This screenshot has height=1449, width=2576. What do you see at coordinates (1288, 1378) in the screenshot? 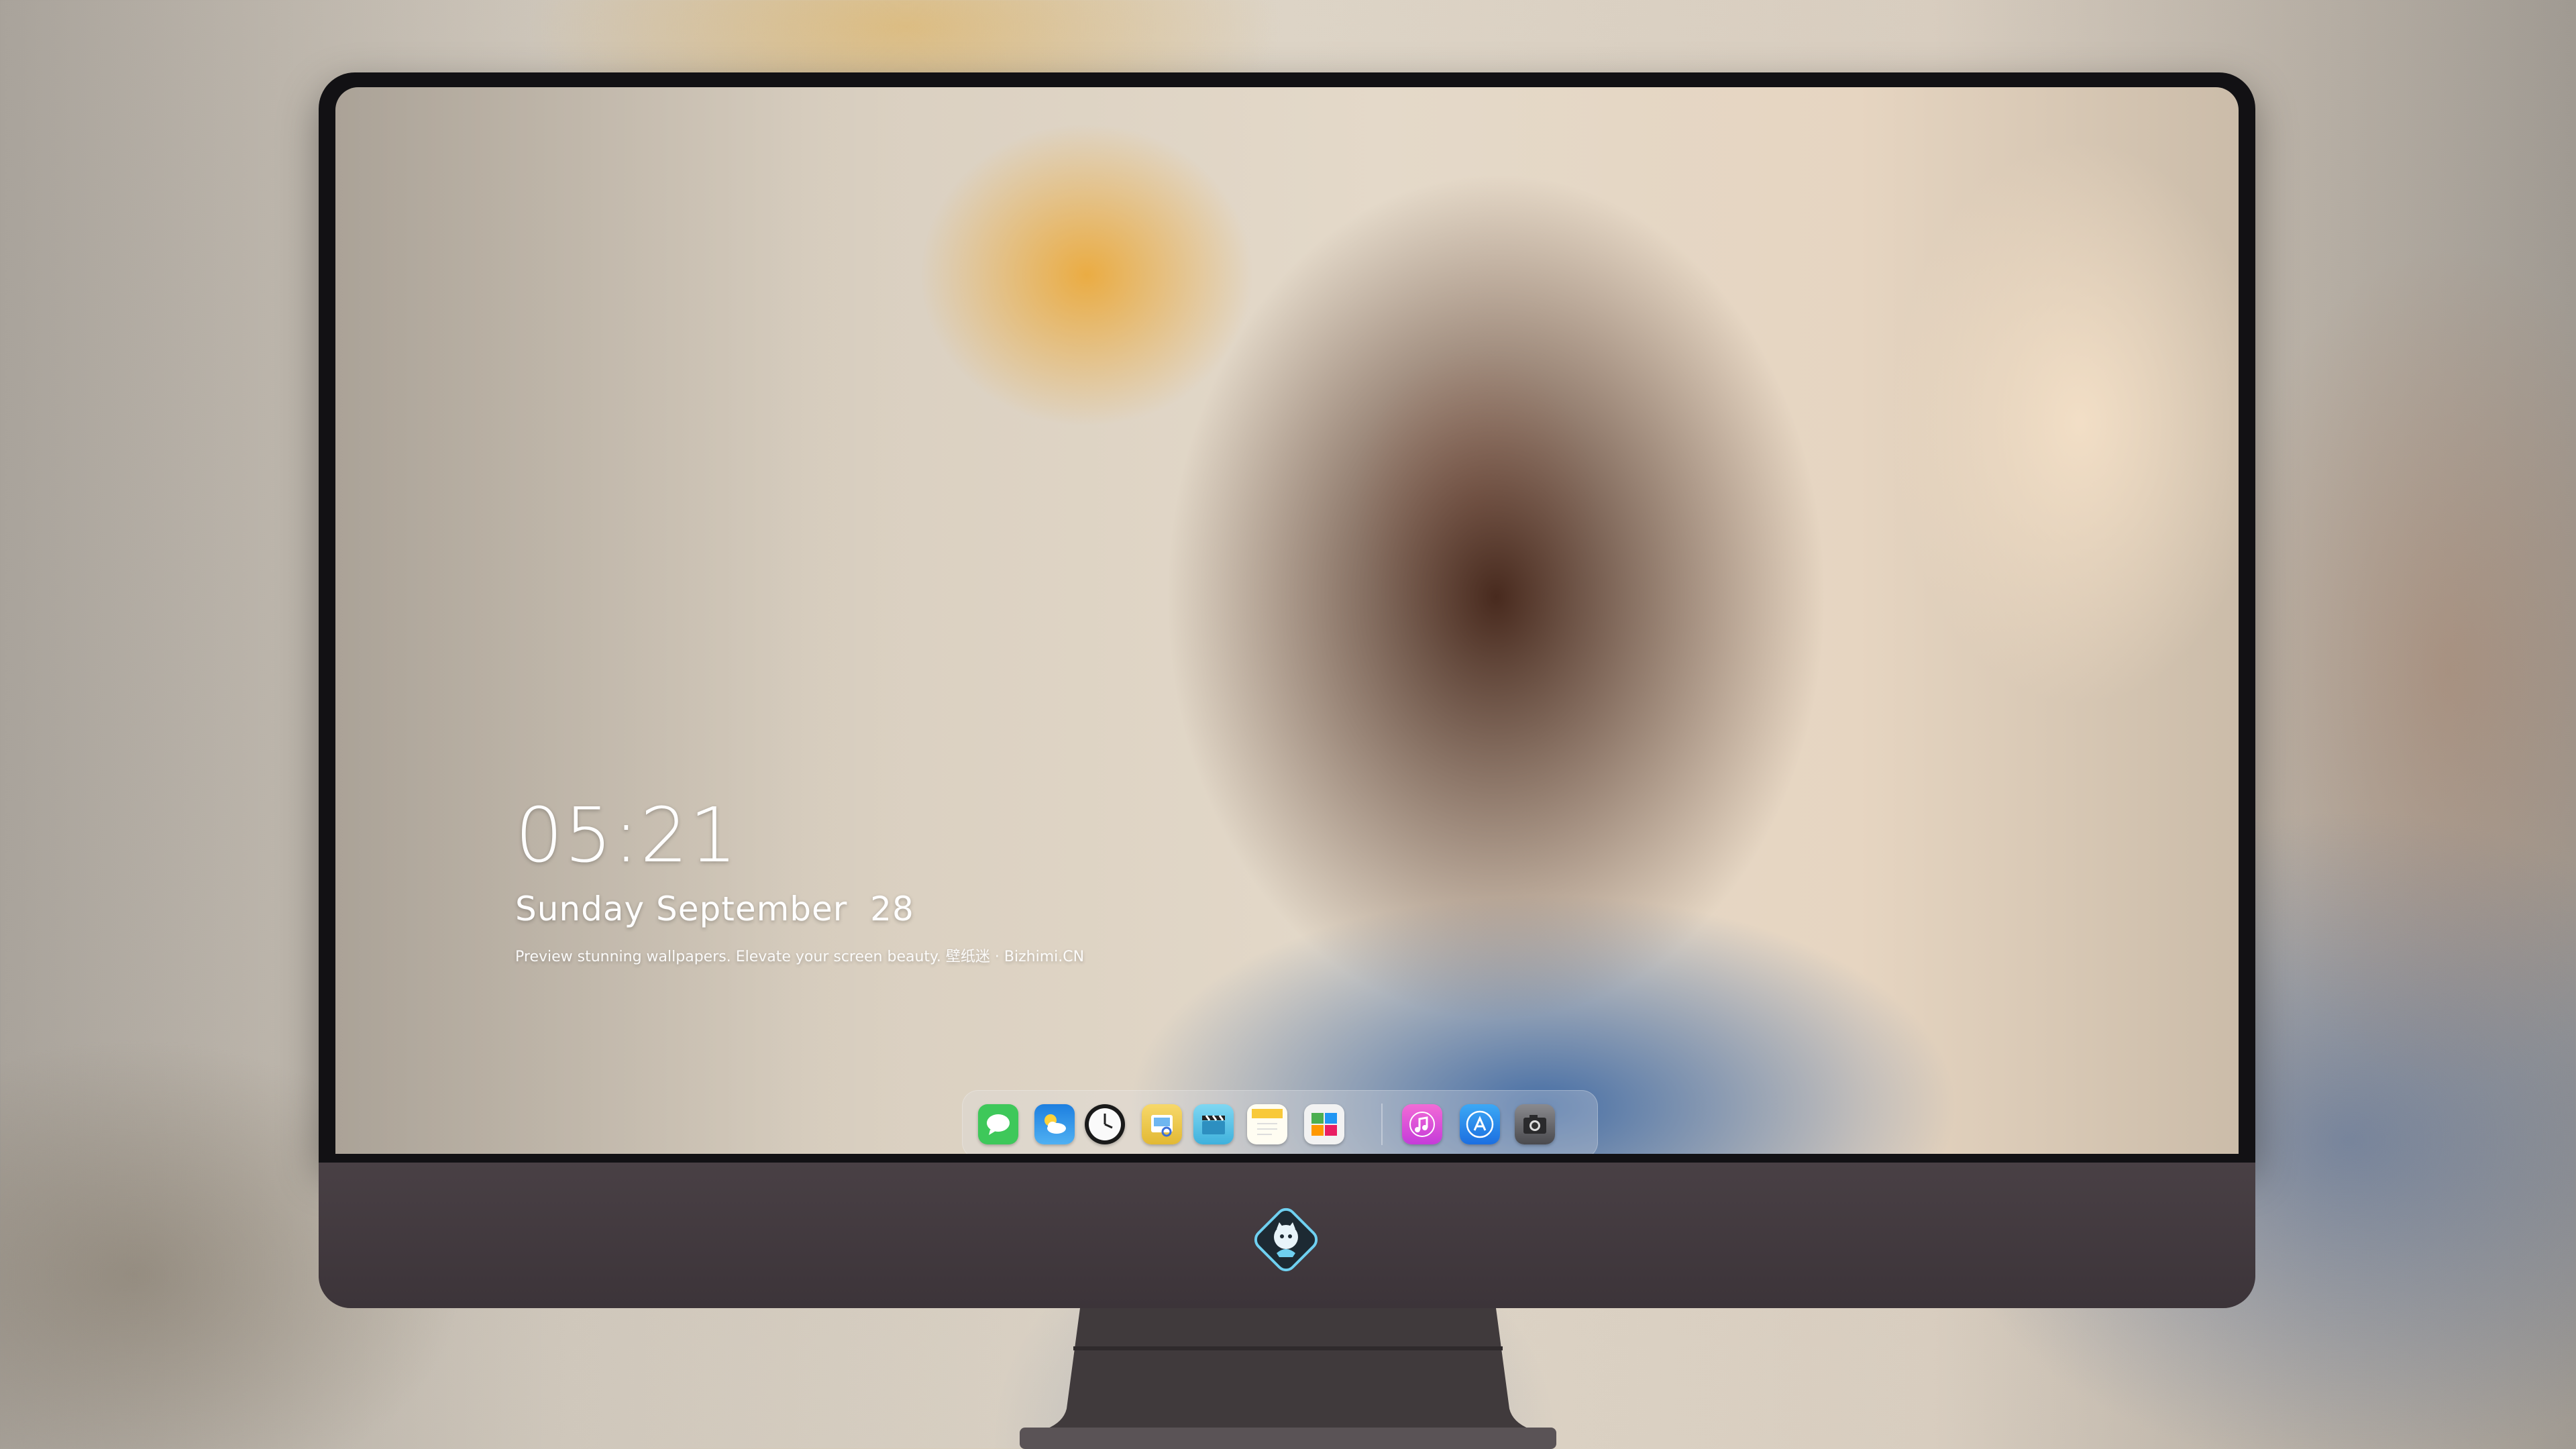
I see `monitor-stand` at bounding box center [1288, 1378].